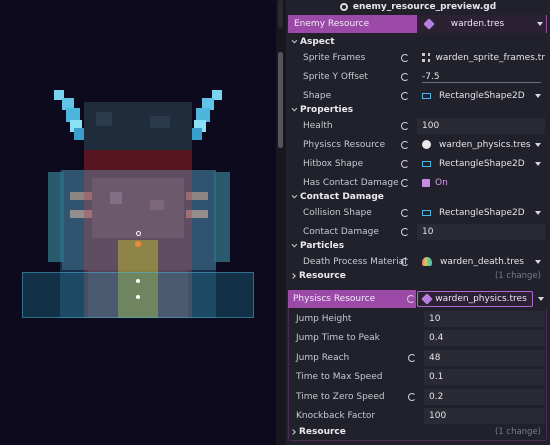 Image resolution: width=550 pixels, height=445 pixels. What do you see at coordinates (481, 183) in the screenshot?
I see `has-contact-damage-toggle: On` at bounding box center [481, 183].